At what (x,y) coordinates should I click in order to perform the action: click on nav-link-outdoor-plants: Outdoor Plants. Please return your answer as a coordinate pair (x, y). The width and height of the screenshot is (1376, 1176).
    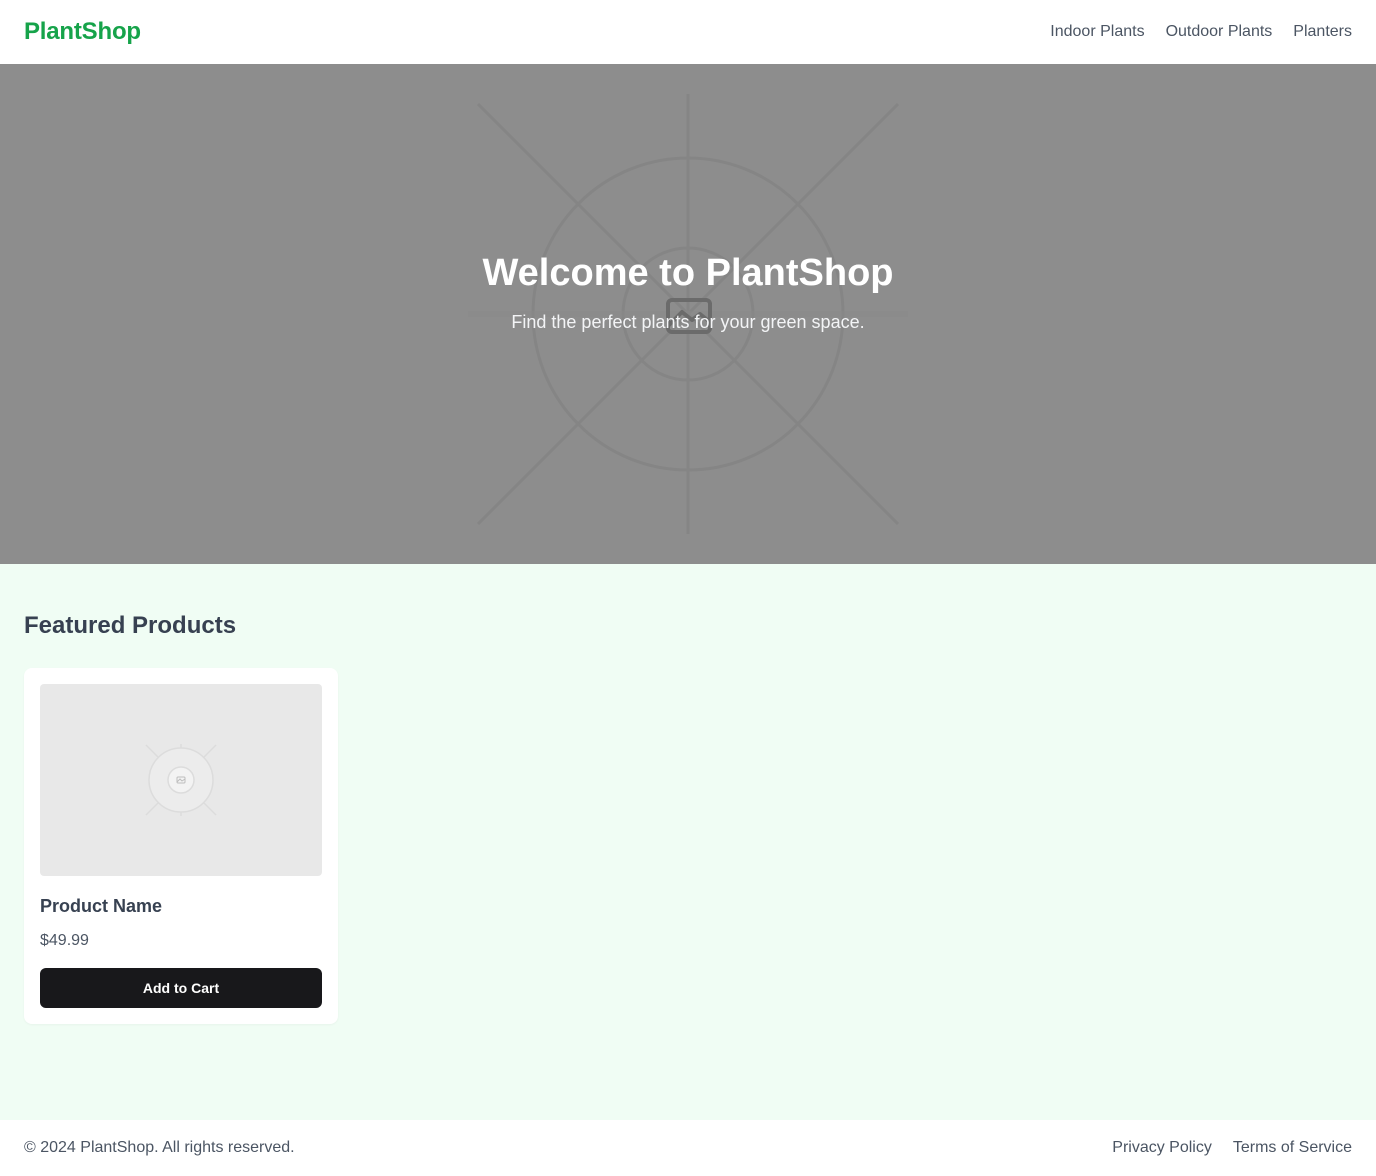
    Looking at the image, I should click on (1219, 32).